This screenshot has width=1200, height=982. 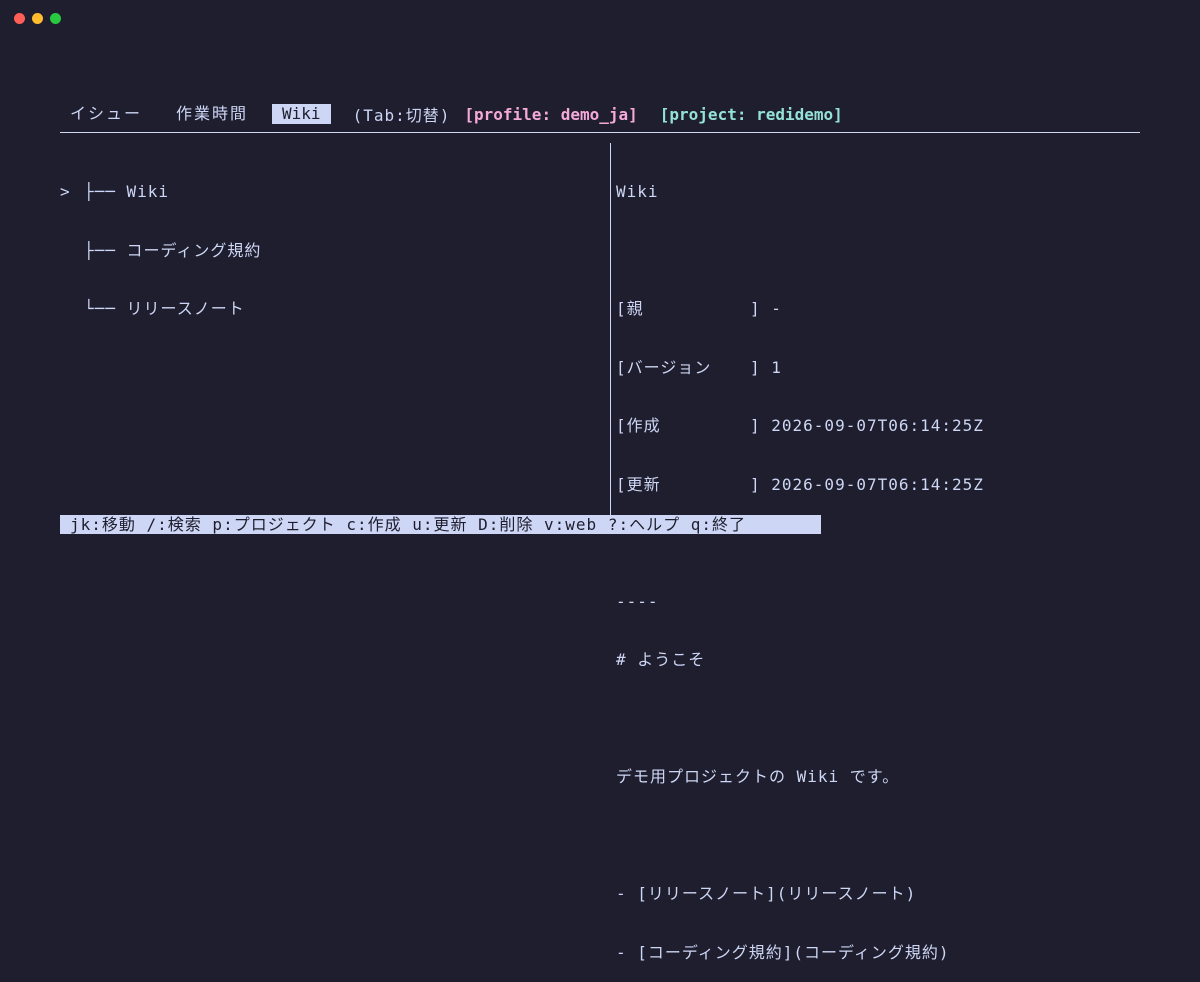 What do you see at coordinates (699, 308) in the screenshot?
I see `meta-parent: [親] -` at bounding box center [699, 308].